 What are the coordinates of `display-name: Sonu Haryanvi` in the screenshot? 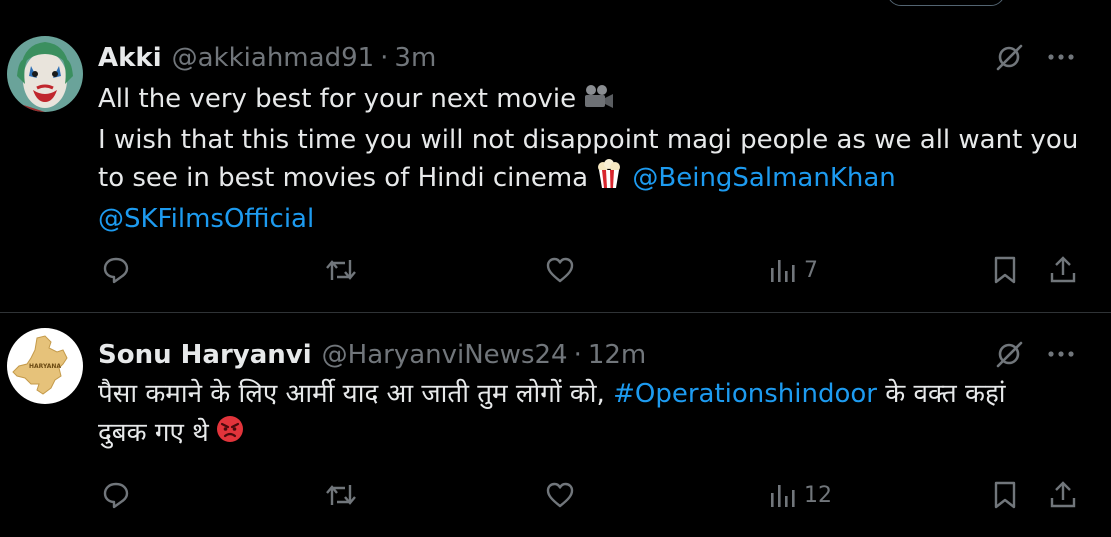 It's located at (205, 355).